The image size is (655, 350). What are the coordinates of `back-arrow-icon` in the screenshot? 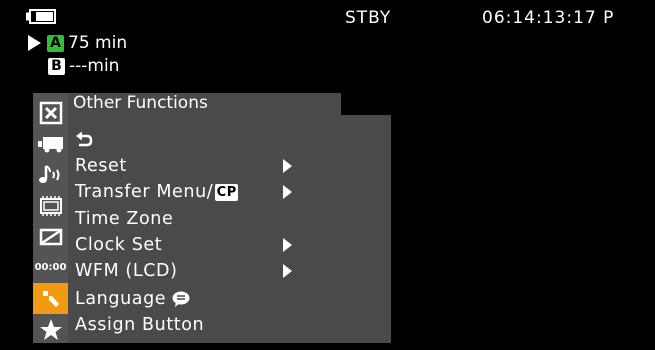 It's located at (84, 139).